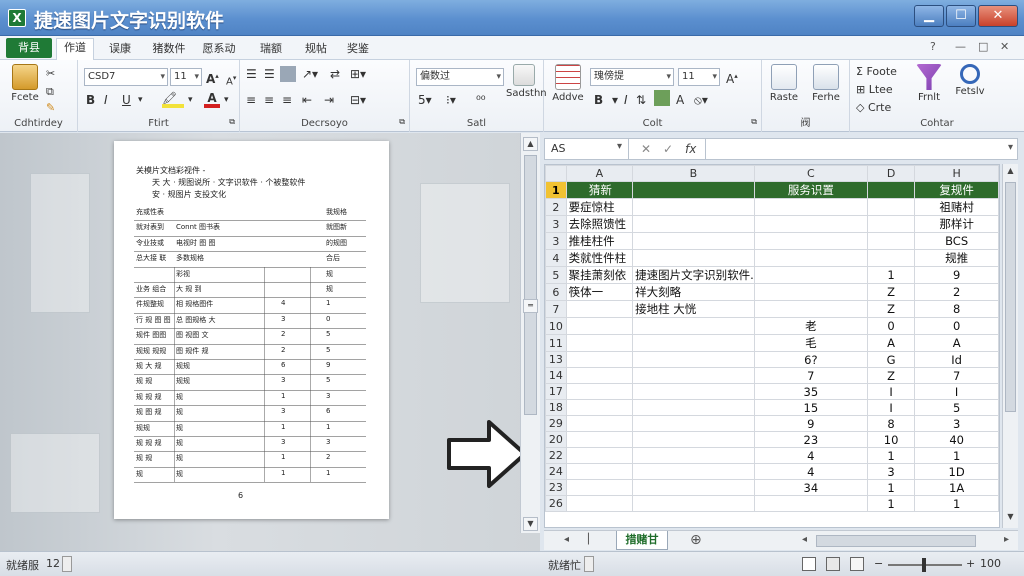 The height and width of the screenshot is (576, 1024). I want to click on italic-button: I, so click(106, 100).